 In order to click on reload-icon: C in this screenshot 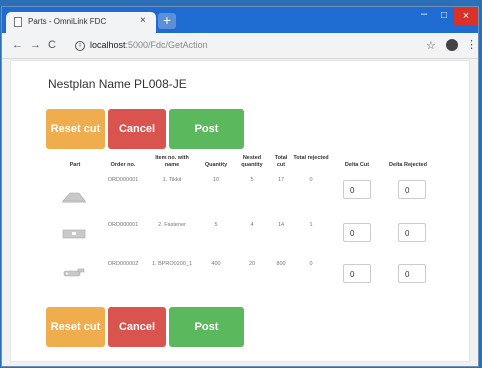, I will do `click(52, 45)`.